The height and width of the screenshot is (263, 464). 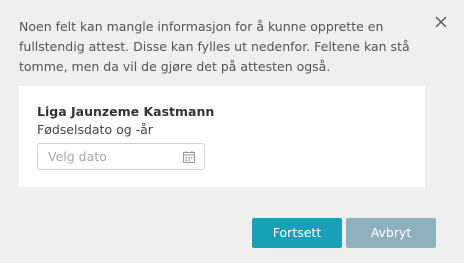 I want to click on date-picker-input: Velg dato, so click(x=121, y=156).